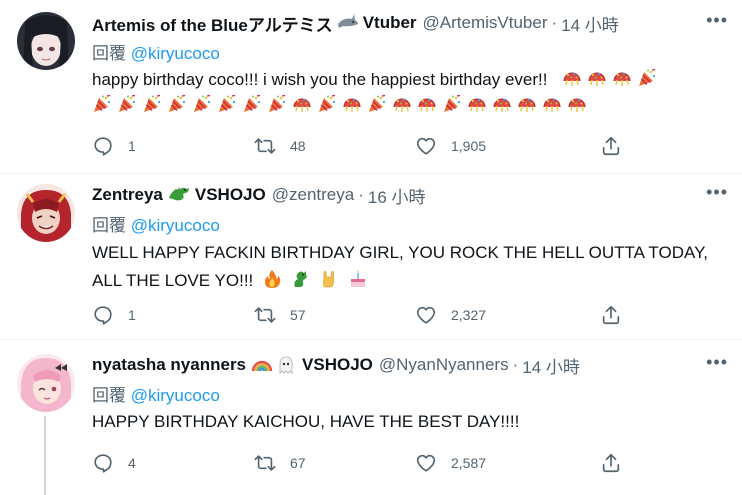 This screenshot has height=495, width=742. What do you see at coordinates (132, 463) in the screenshot?
I see `reply-count: 4` at bounding box center [132, 463].